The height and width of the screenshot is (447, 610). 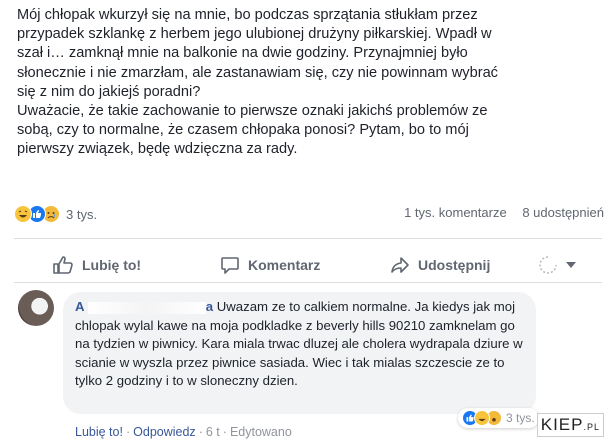 I want to click on share-button: Udostępnij, so click(x=440, y=265).